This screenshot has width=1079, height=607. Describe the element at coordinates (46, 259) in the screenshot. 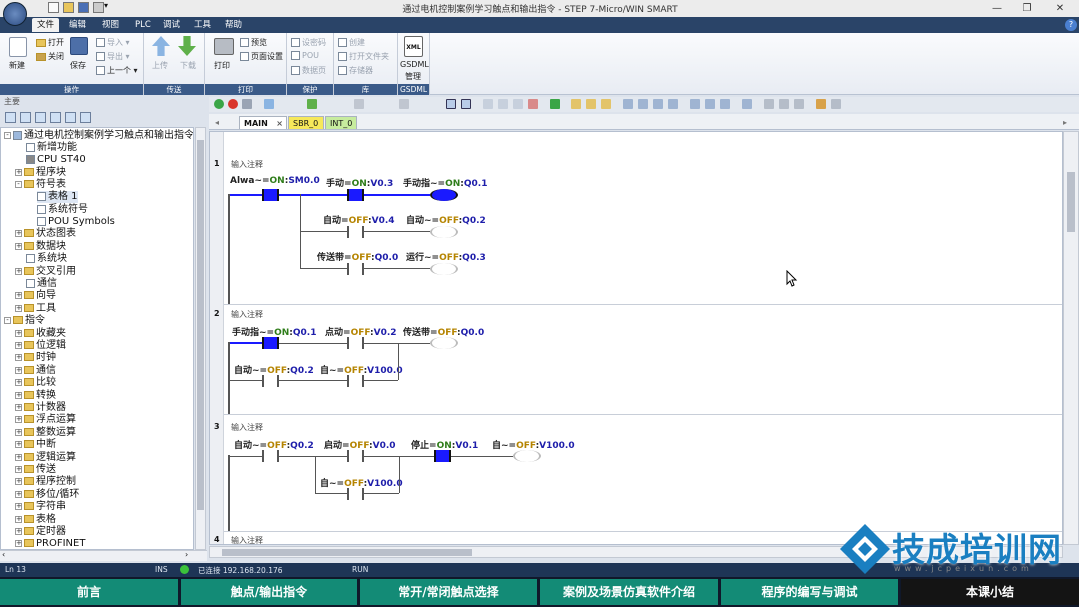

I see `tree-item-system-block: 系统块` at that location.